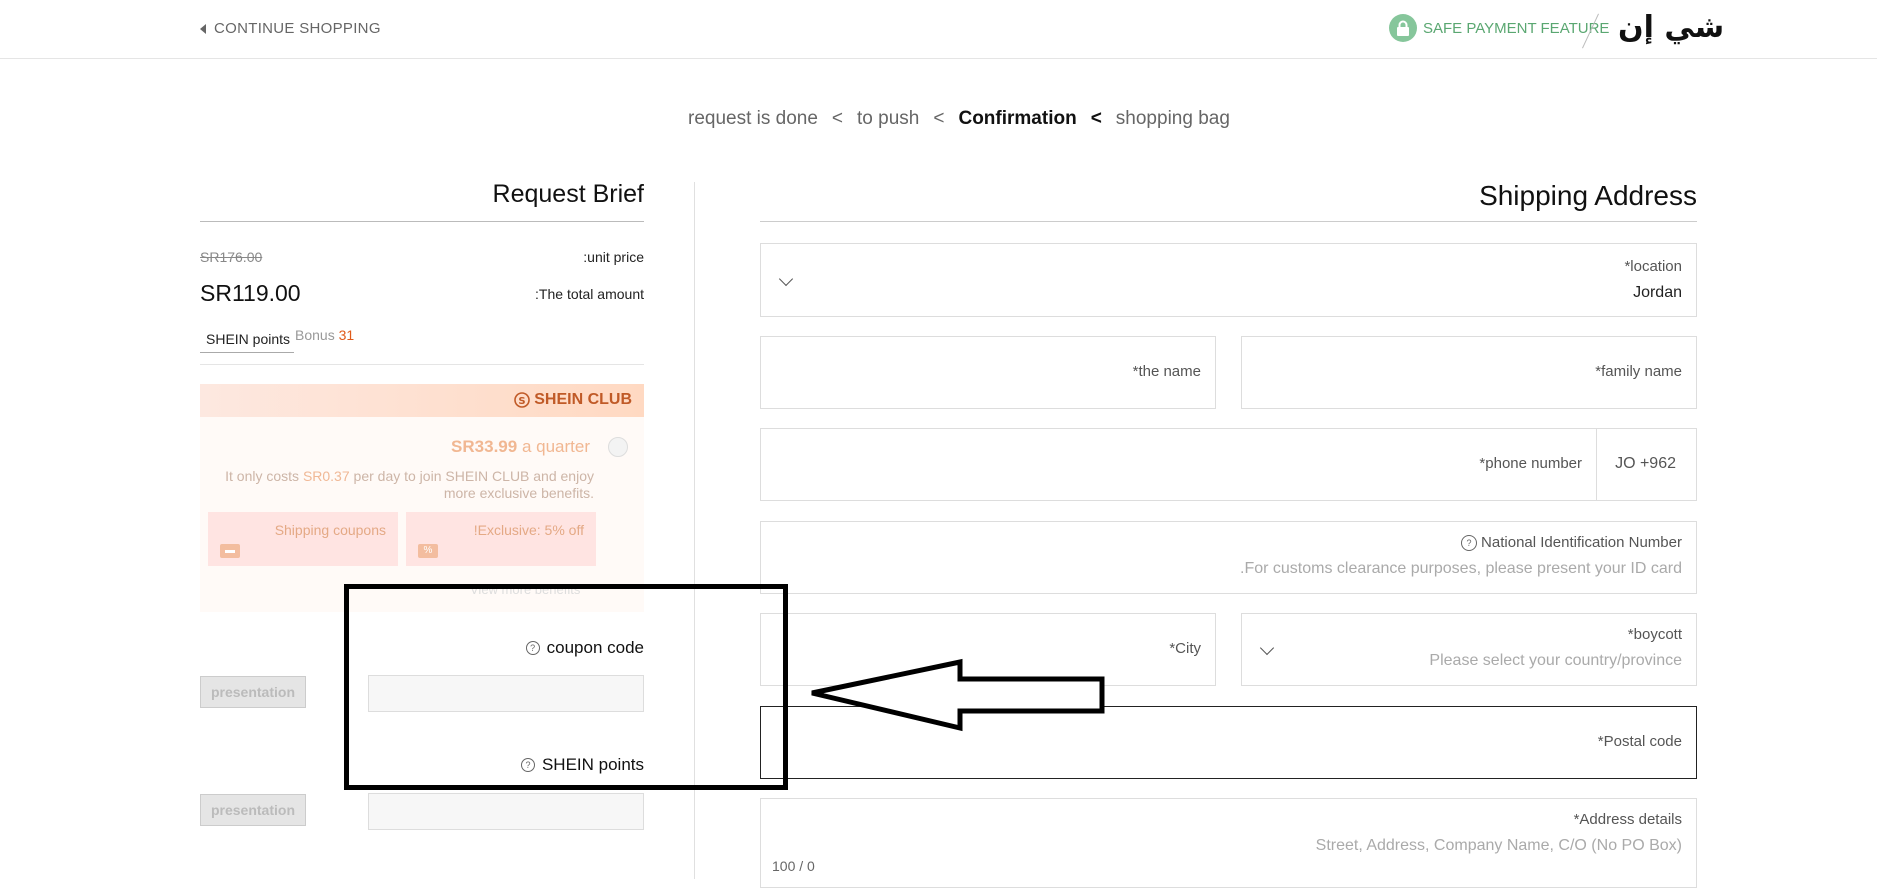 This screenshot has width=1877, height=888. What do you see at coordinates (1530, 463) in the screenshot?
I see `phone-number-label: *phone number` at bounding box center [1530, 463].